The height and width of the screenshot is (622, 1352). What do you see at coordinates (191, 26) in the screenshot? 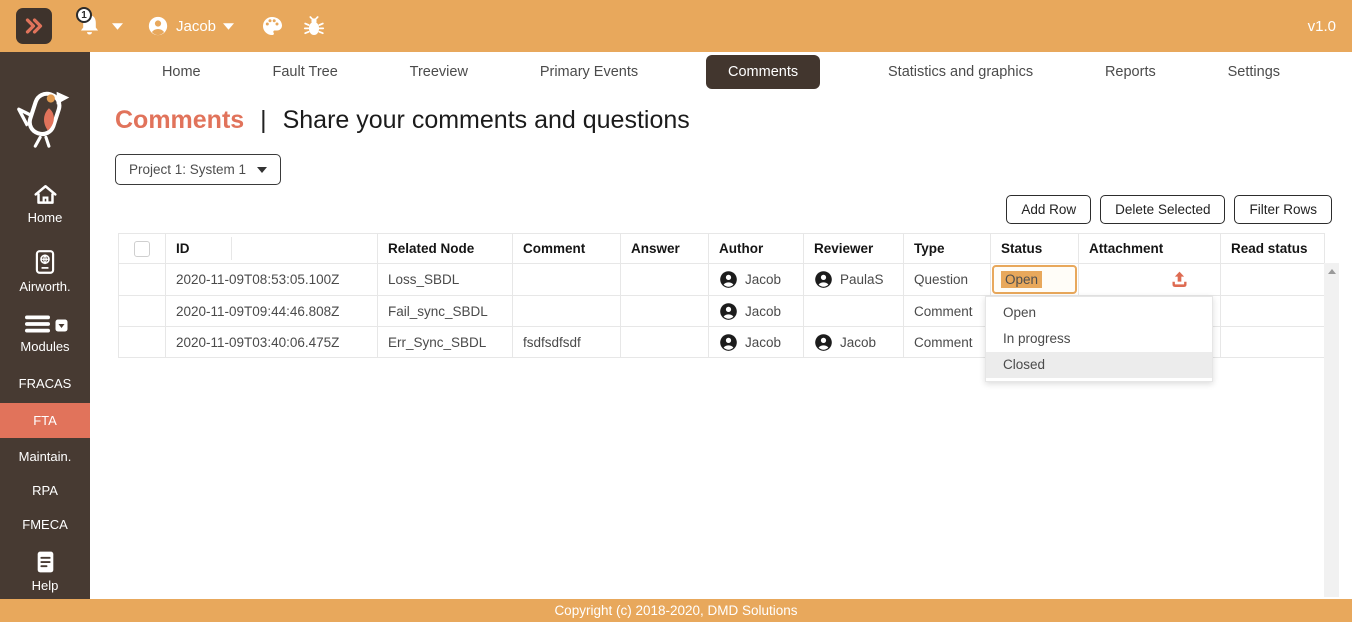
I see `user-menu: Jacob` at bounding box center [191, 26].